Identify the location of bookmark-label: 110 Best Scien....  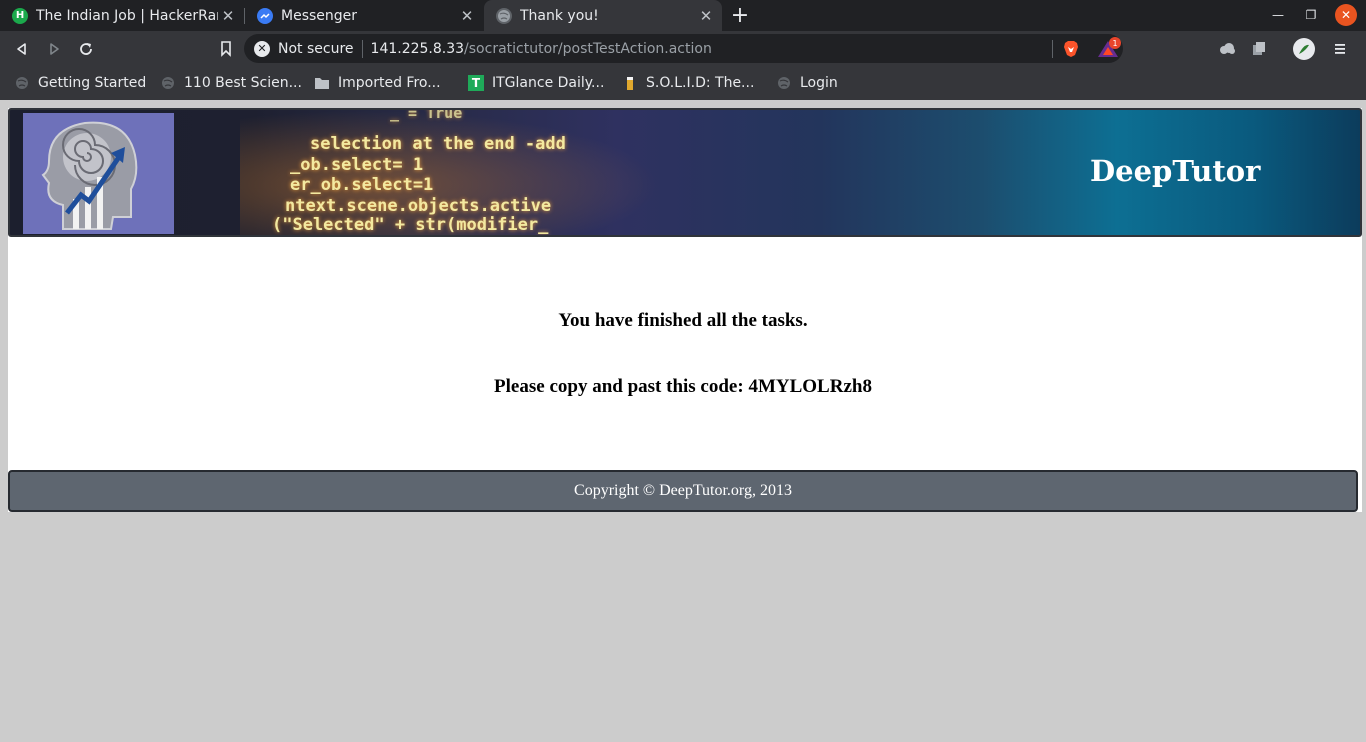
(243, 83).